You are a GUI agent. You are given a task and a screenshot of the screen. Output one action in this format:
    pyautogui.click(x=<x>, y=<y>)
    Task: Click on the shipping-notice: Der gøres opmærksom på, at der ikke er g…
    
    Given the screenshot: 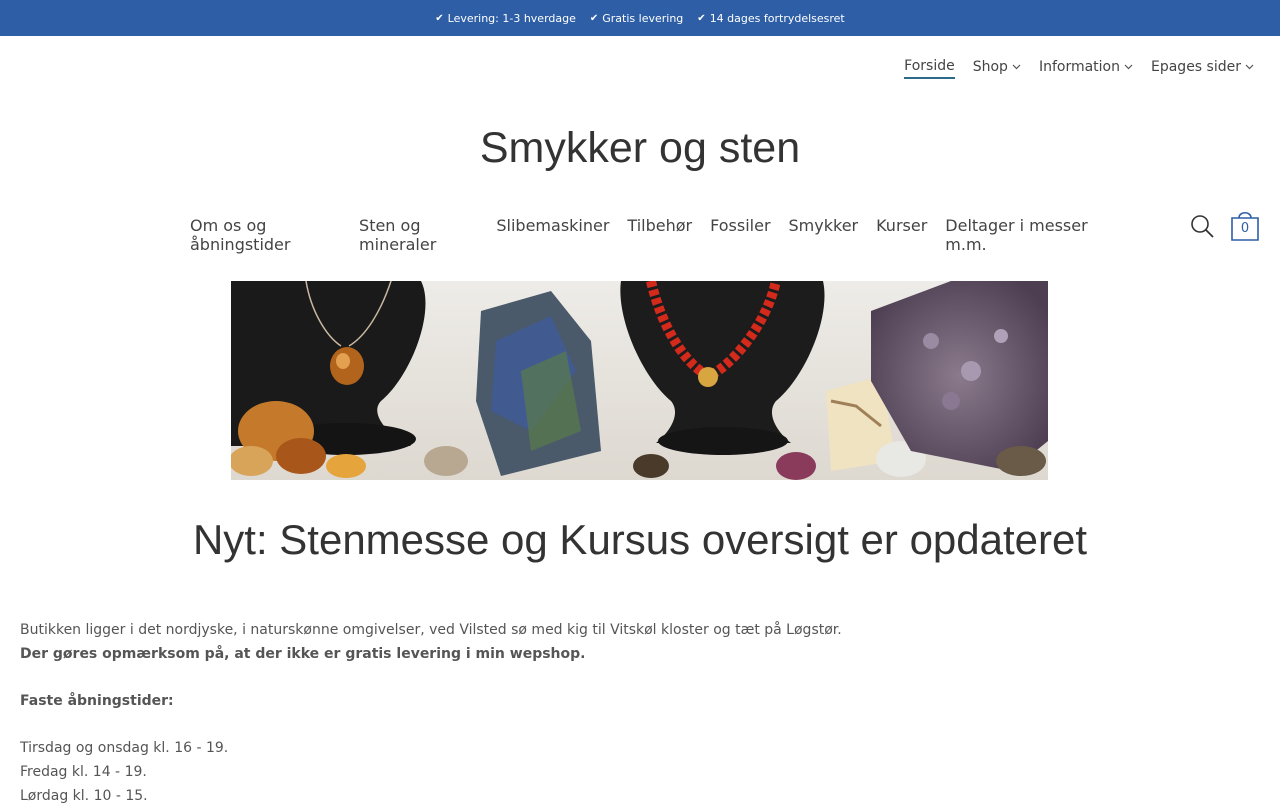 What is the action you would take?
    pyautogui.click(x=303, y=654)
    